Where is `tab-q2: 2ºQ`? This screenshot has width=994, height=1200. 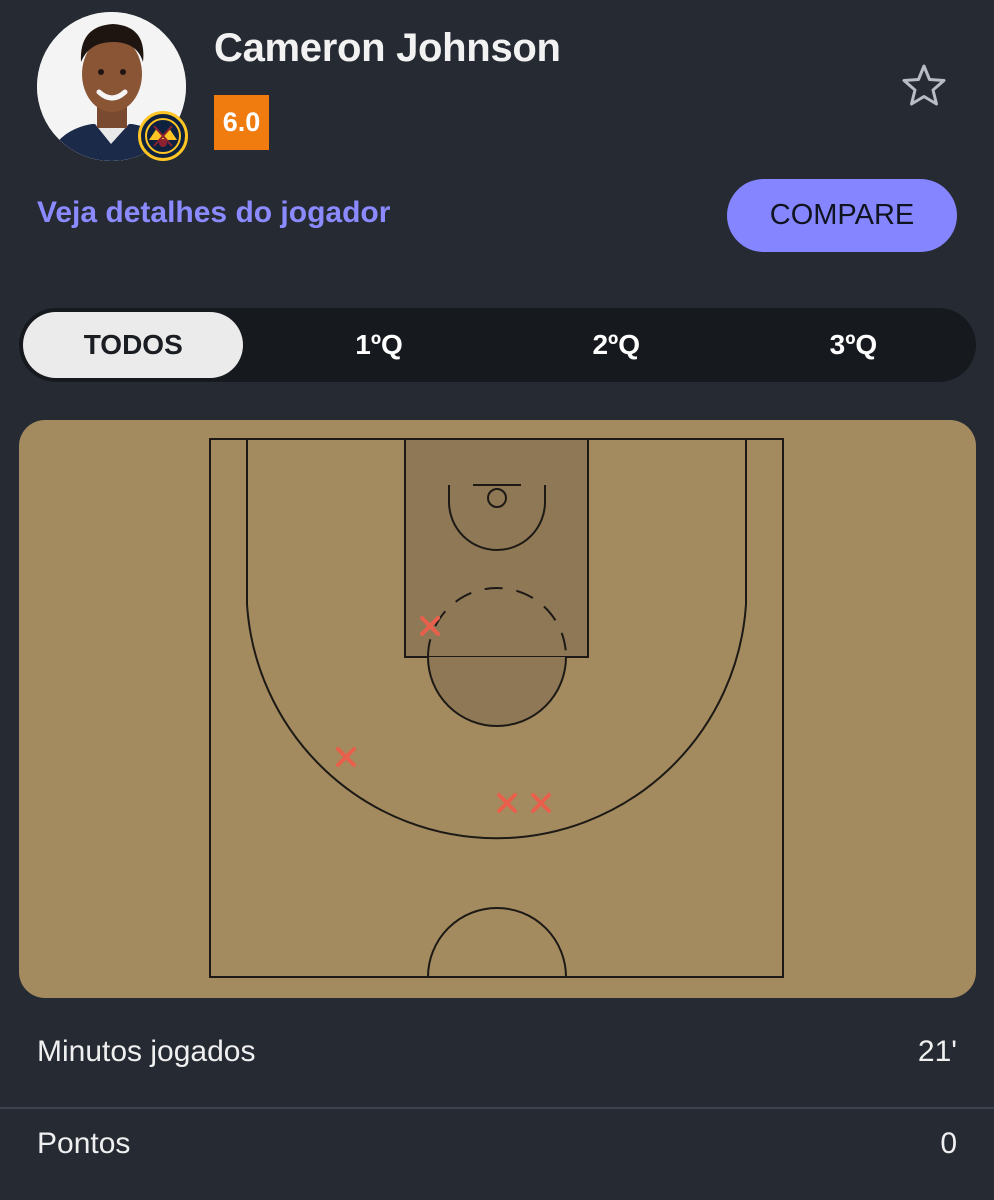 tab-q2: 2ºQ is located at coordinates (616, 345).